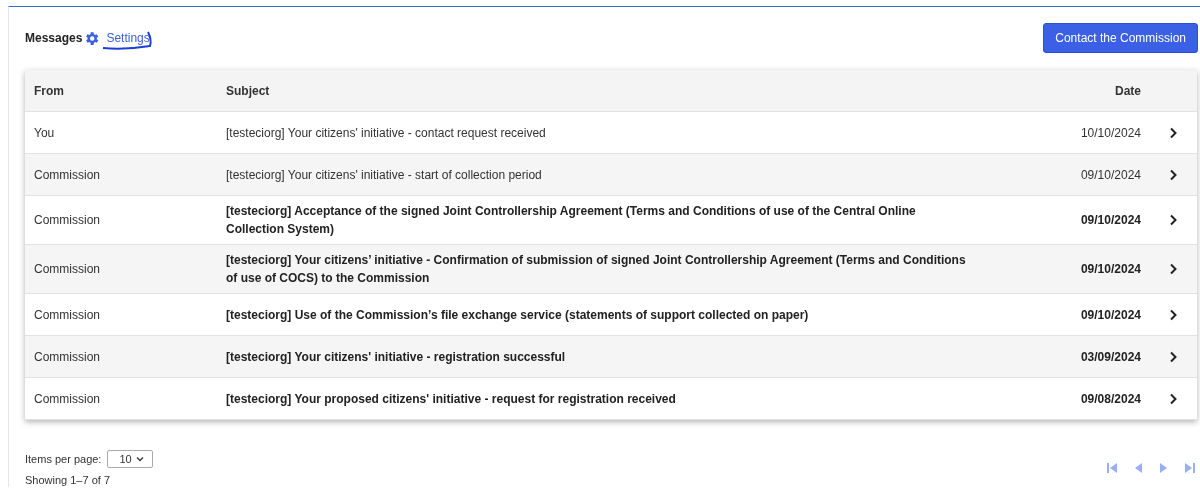  What do you see at coordinates (595, 314) in the screenshot?
I see `subject-cell: [testeciorg] Use of the Commission’s file exchange service (statements of support collected on paper)` at bounding box center [595, 314].